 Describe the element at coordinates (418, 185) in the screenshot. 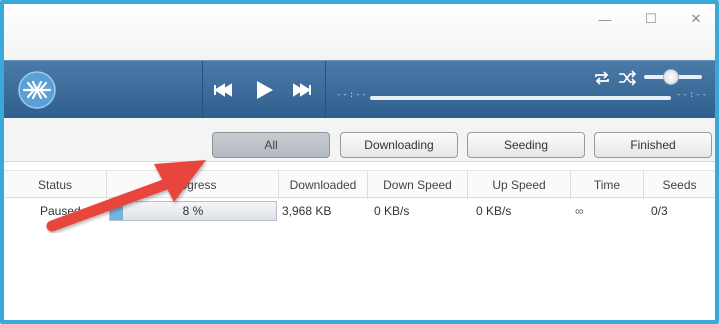

I see `column-down-speed: Down Speed` at that location.